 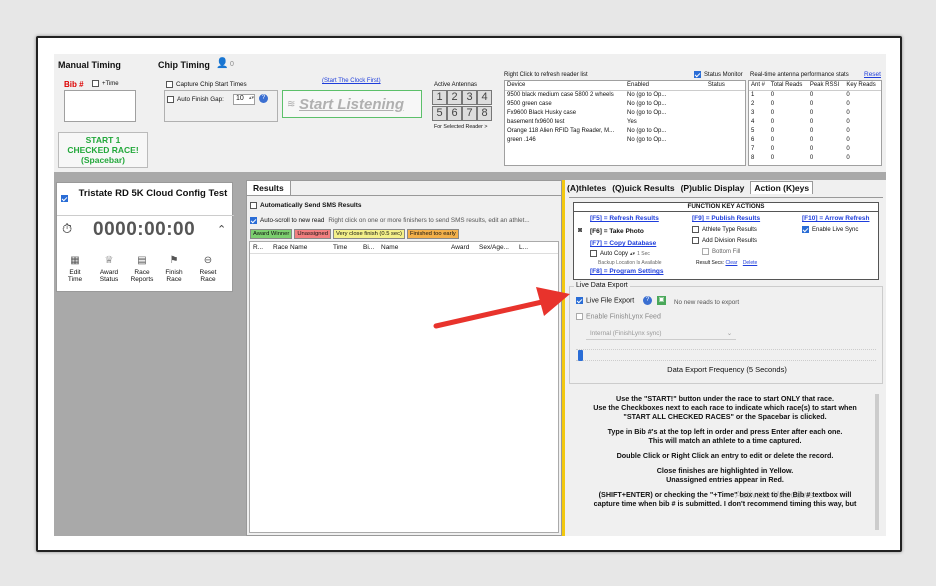 What do you see at coordinates (469, 113) in the screenshot?
I see `antenna-7-button: 7` at bounding box center [469, 113].